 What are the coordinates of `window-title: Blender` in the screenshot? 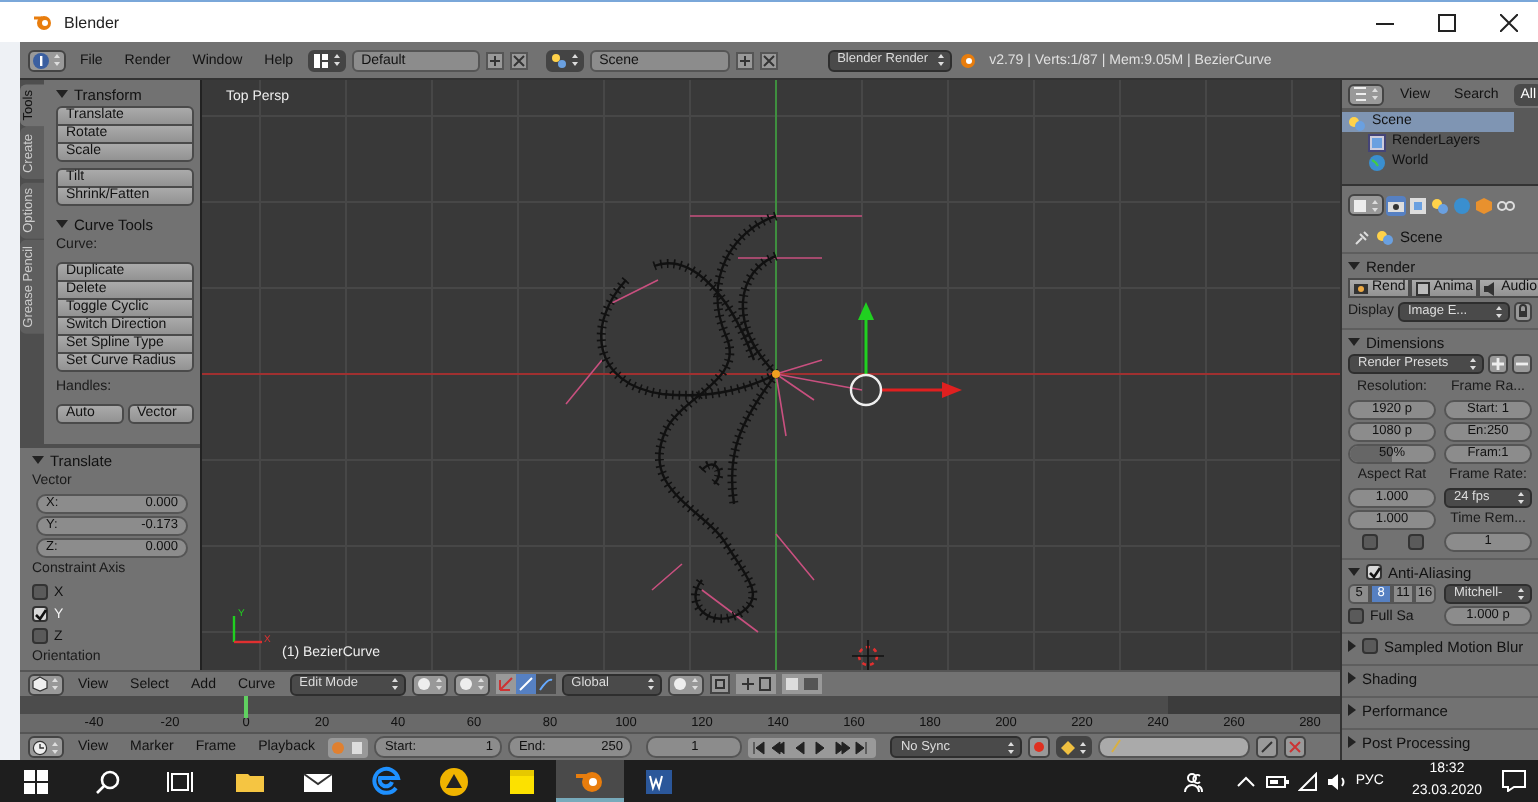 It's located at (93, 22).